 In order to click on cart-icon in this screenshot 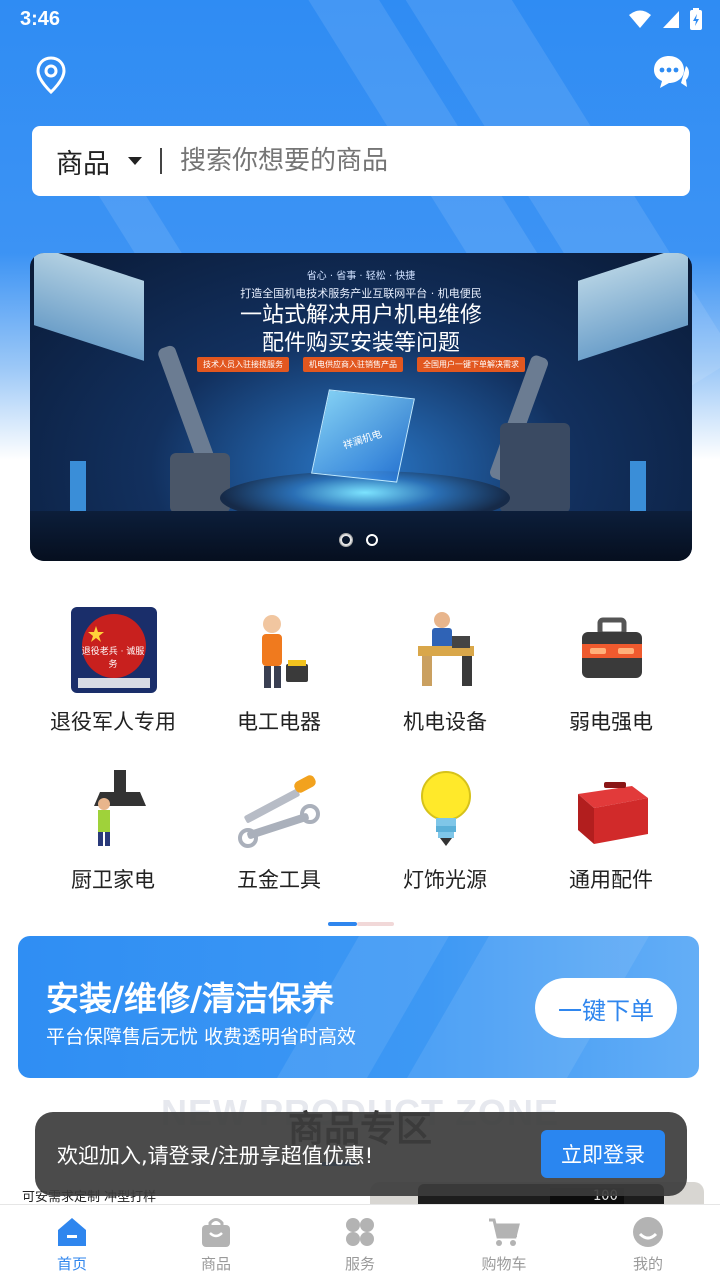, I will do `click(504, 1232)`.